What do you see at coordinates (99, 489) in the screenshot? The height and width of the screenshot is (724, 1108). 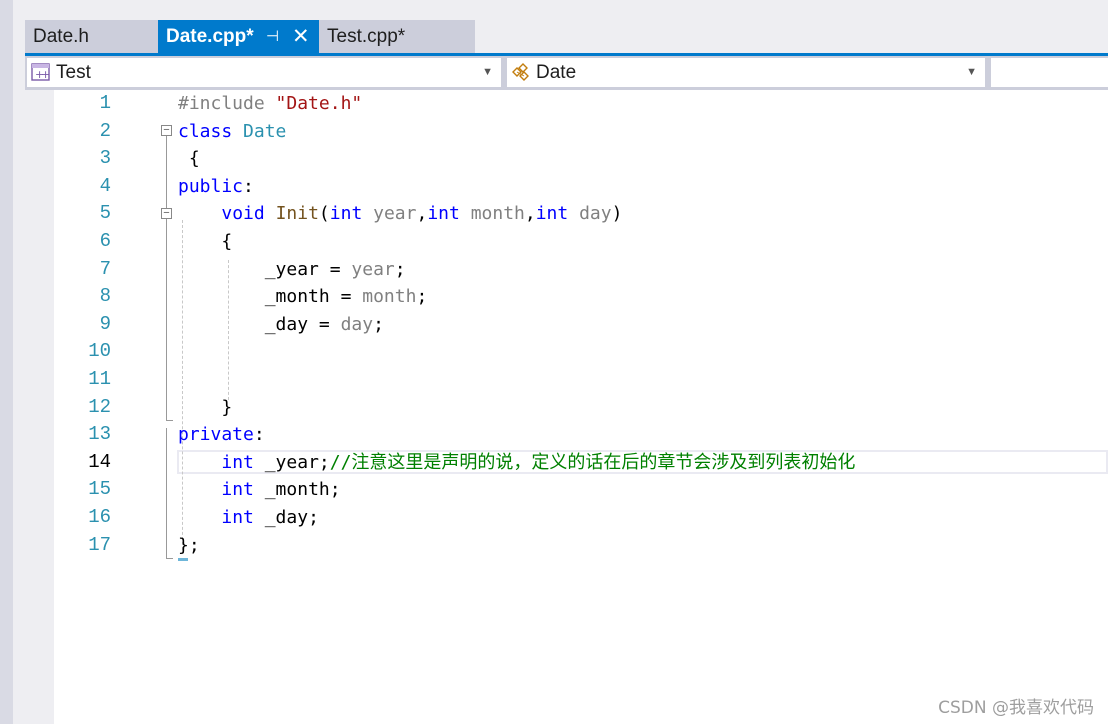 I see `line-number: 15` at bounding box center [99, 489].